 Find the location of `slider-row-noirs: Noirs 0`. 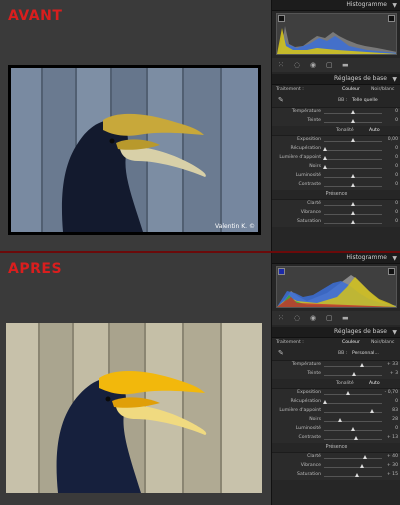

slider-row-noirs: Noirs 0 is located at coordinates (336, 167).